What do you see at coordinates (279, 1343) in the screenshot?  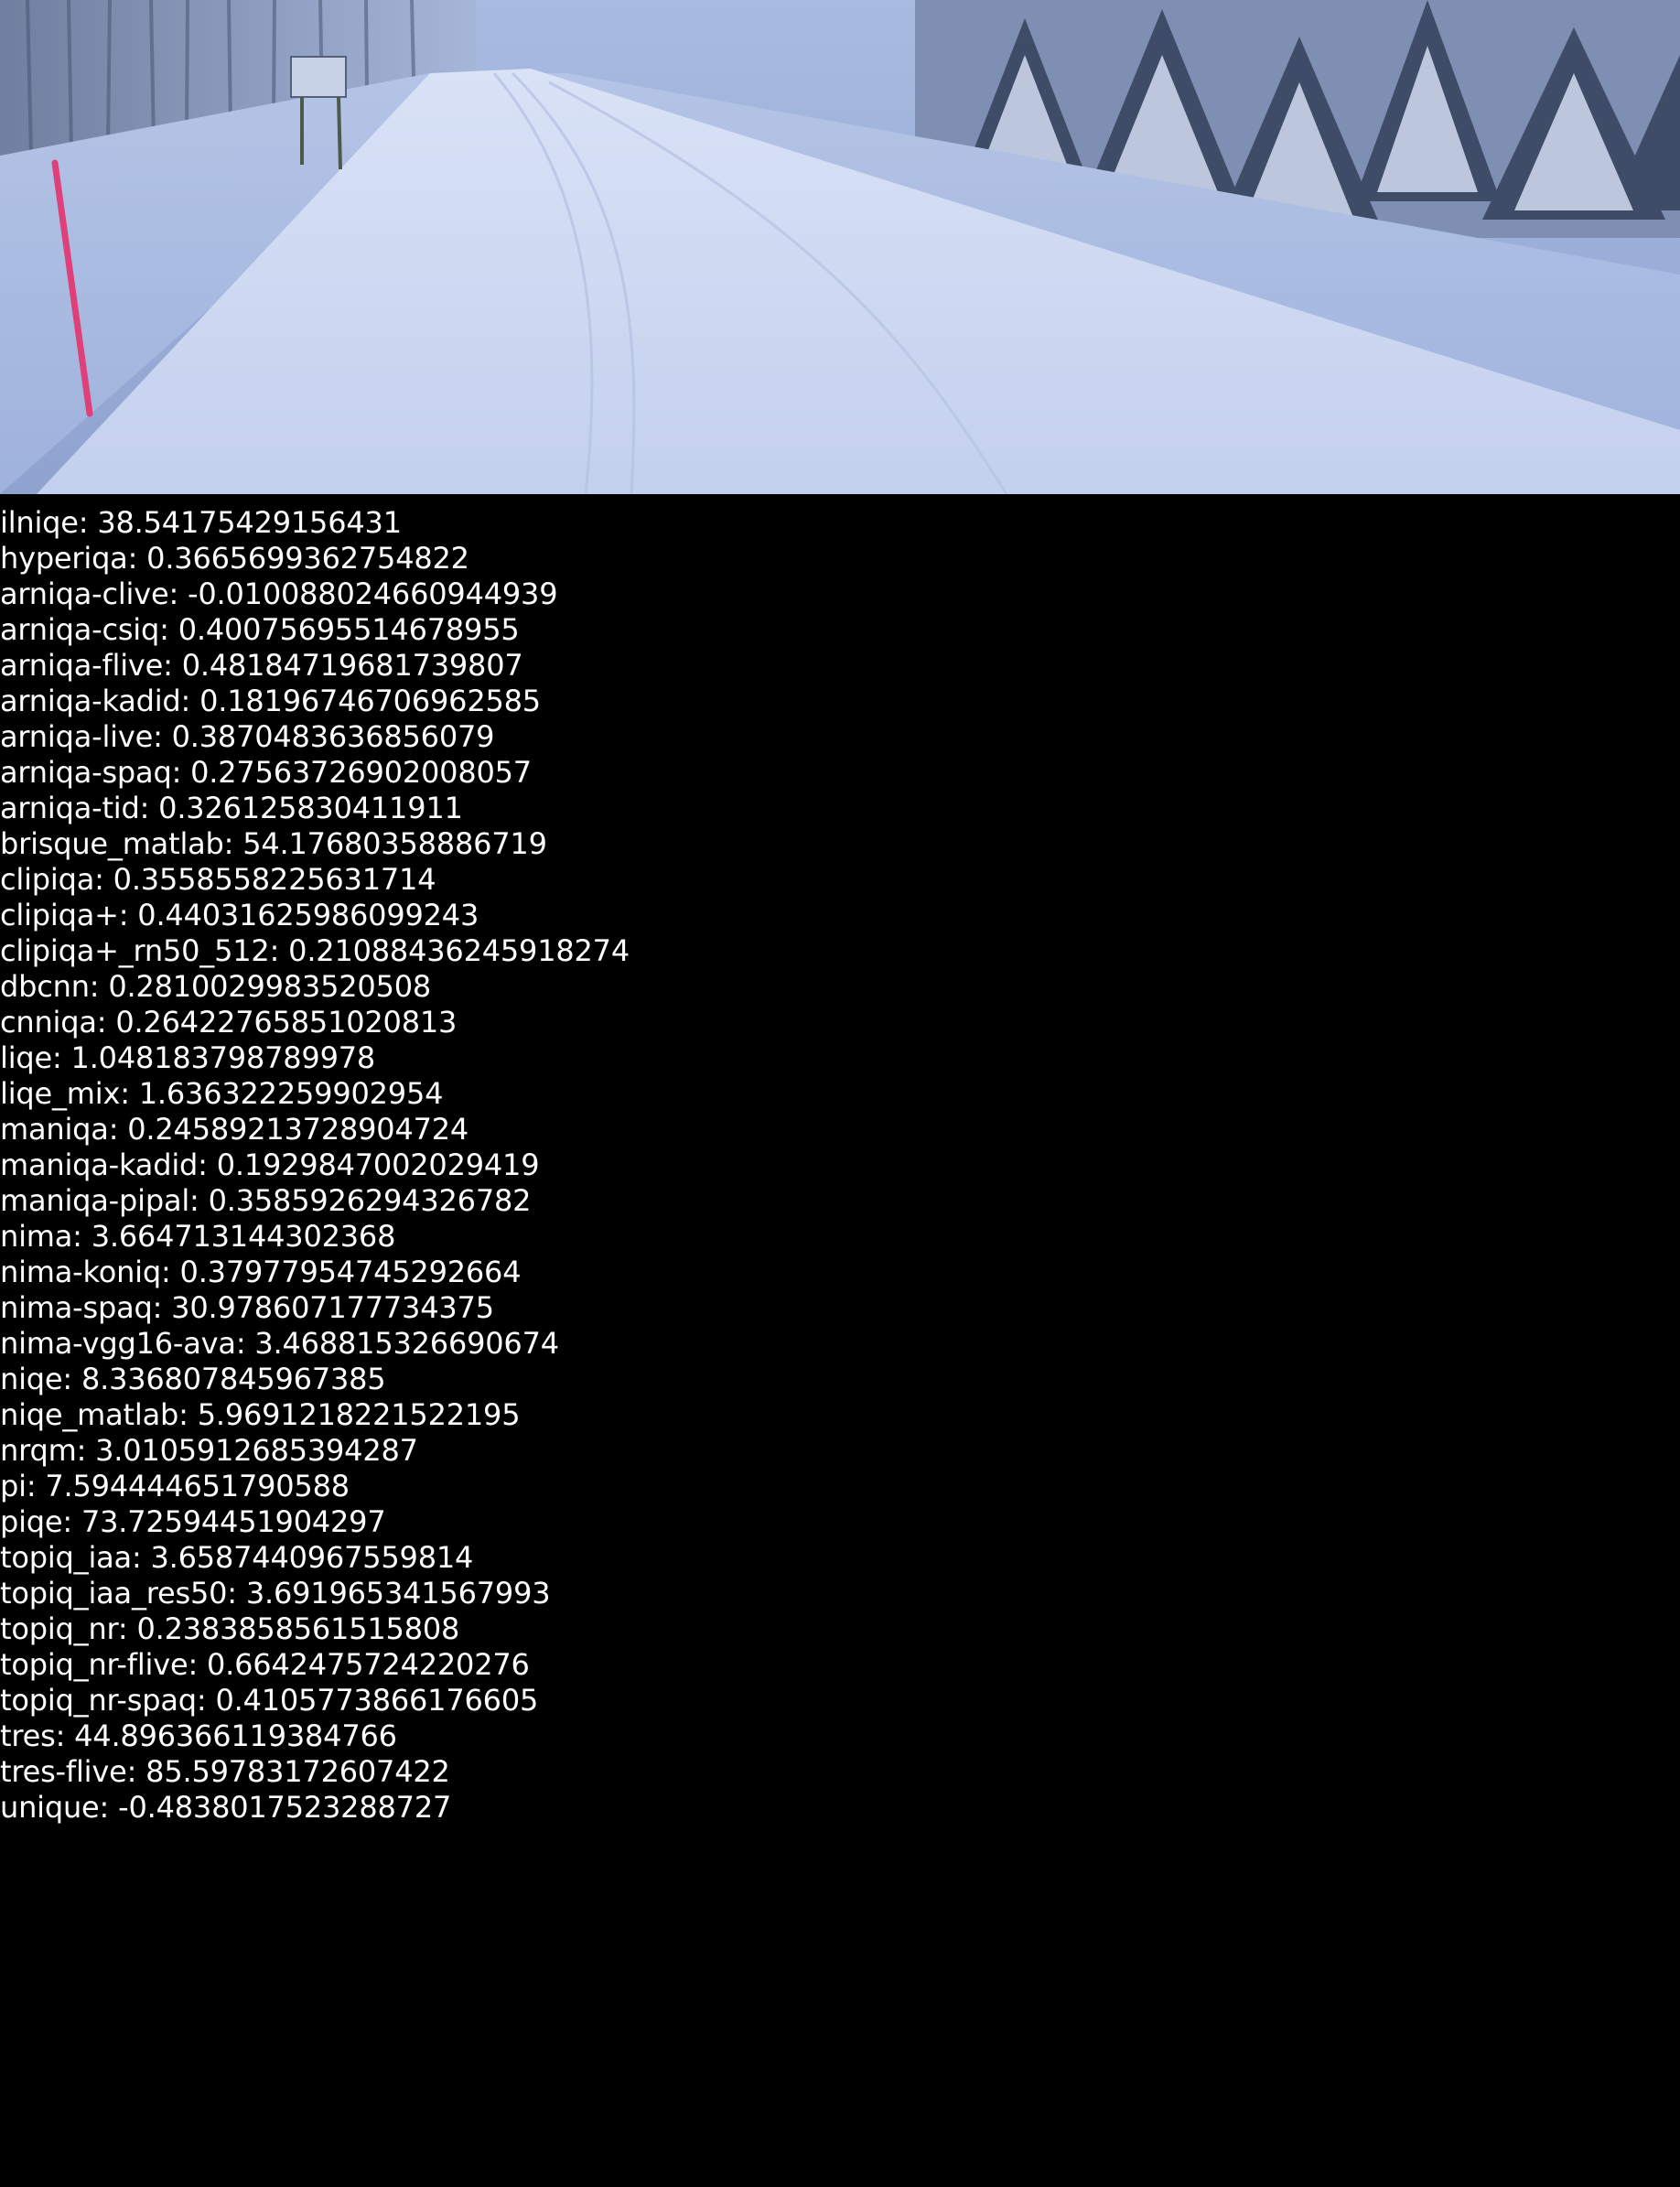 I see `metric-row: nima-vgg16-ava: 3.468815326690674` at bounding box center [279, 1343].